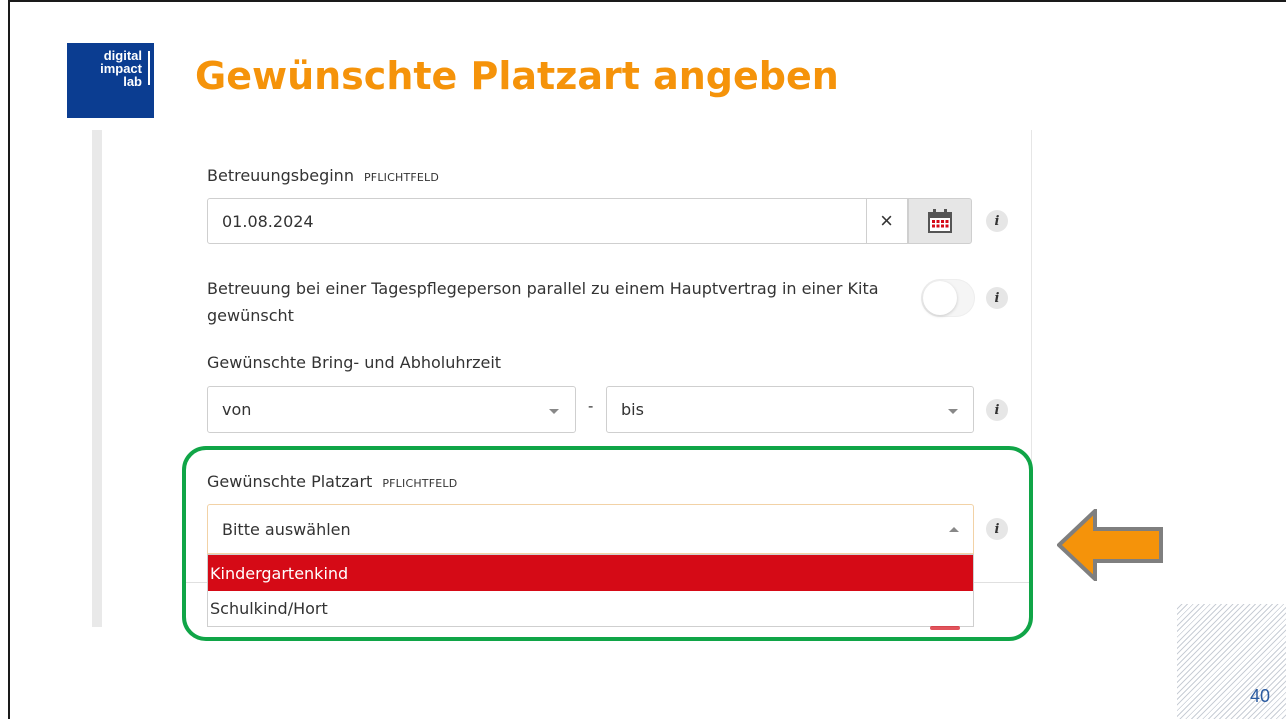 This screenshot has height=719, width=1286. What do you see at coordinates (537, 221) in the screenshot?
I see `start-date-input: 01.08.2024` at bounding box center [537, 221].